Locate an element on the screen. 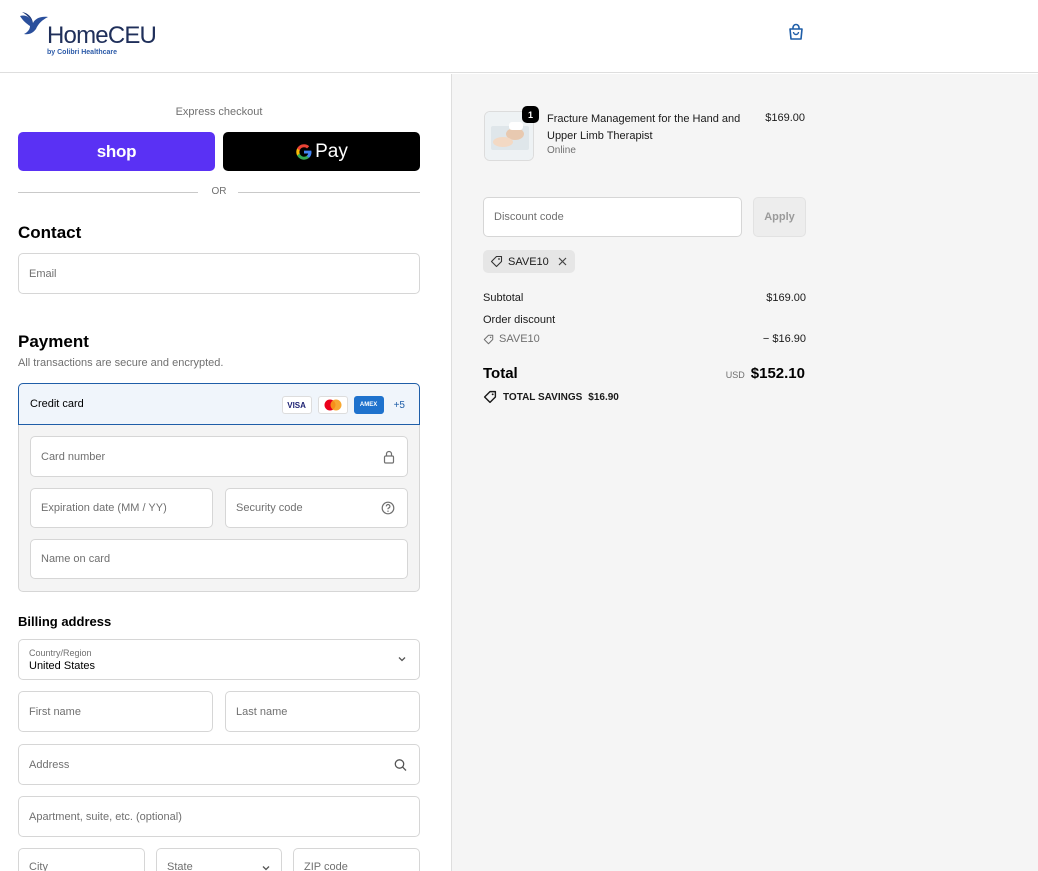  currency-code: USD is located at coordinates (735, 375).